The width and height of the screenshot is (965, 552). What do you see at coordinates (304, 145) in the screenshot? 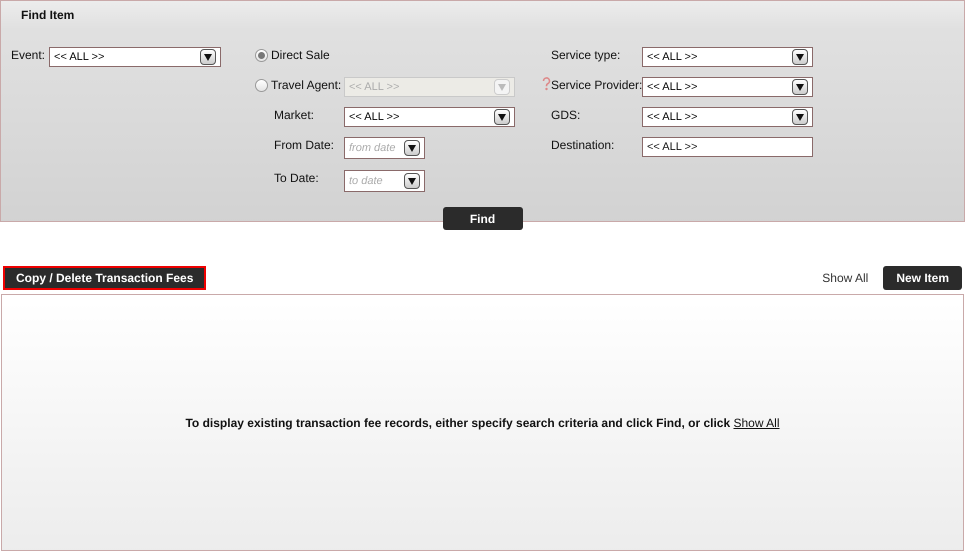
I see `field-label: From Date:` at bounding box center [304, 145].